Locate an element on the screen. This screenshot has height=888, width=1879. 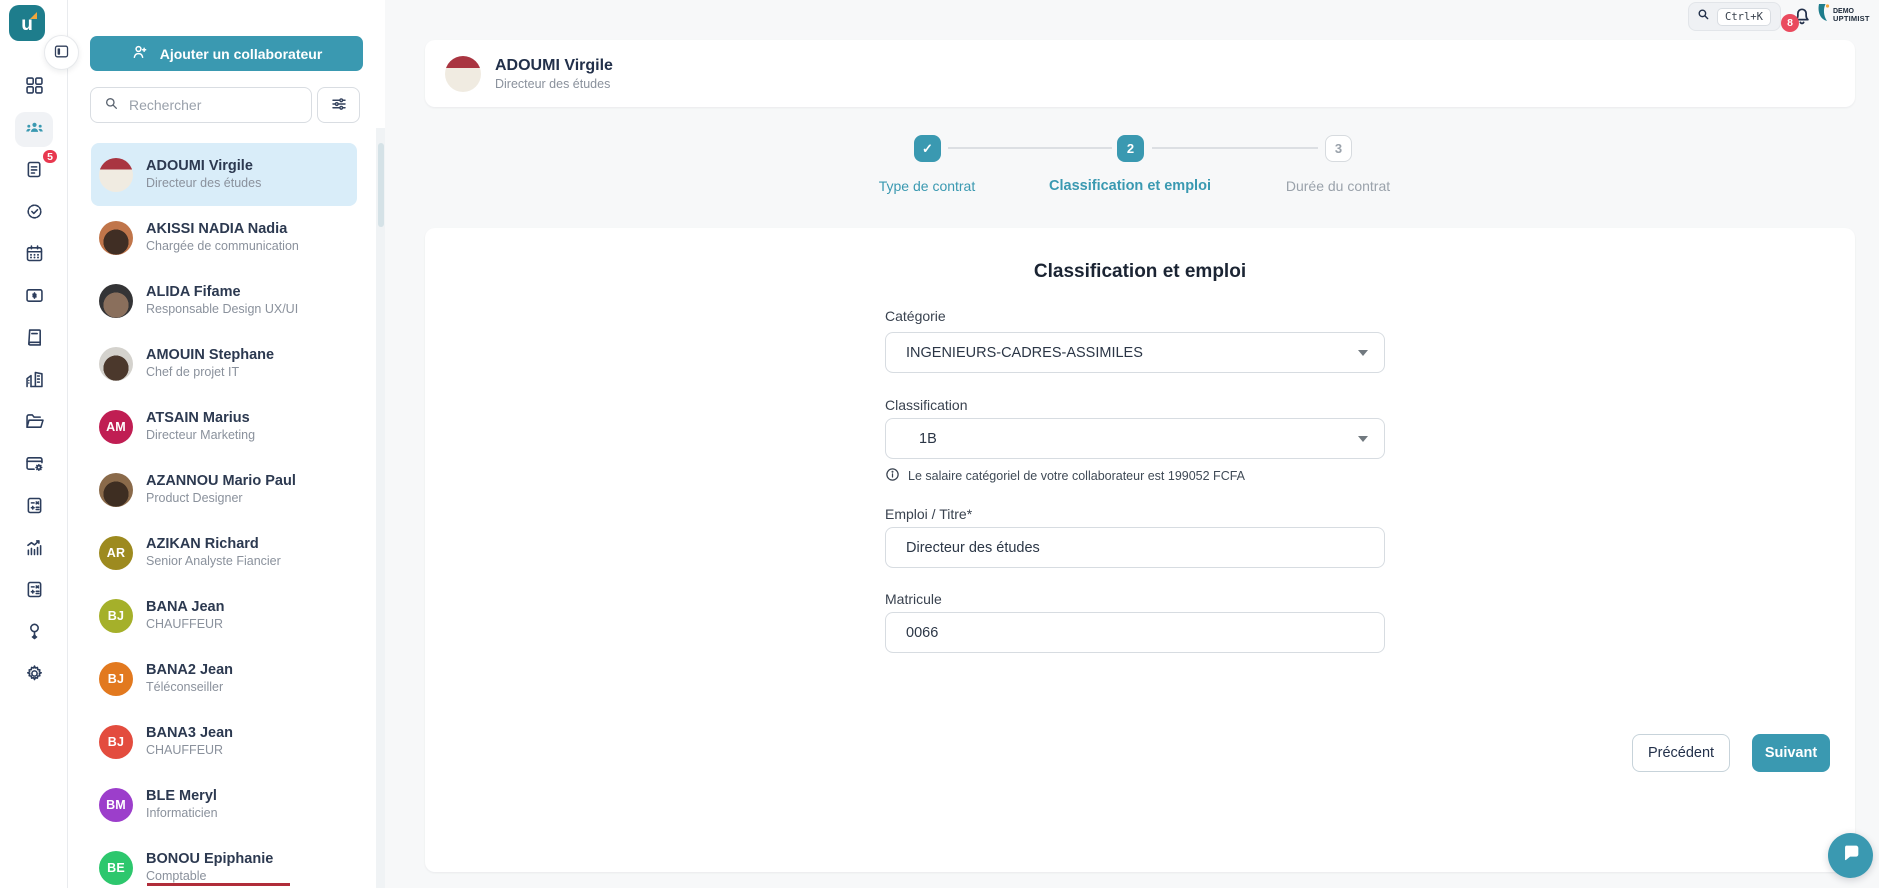
chat-widget-button is located at coordinates (1850, 855).